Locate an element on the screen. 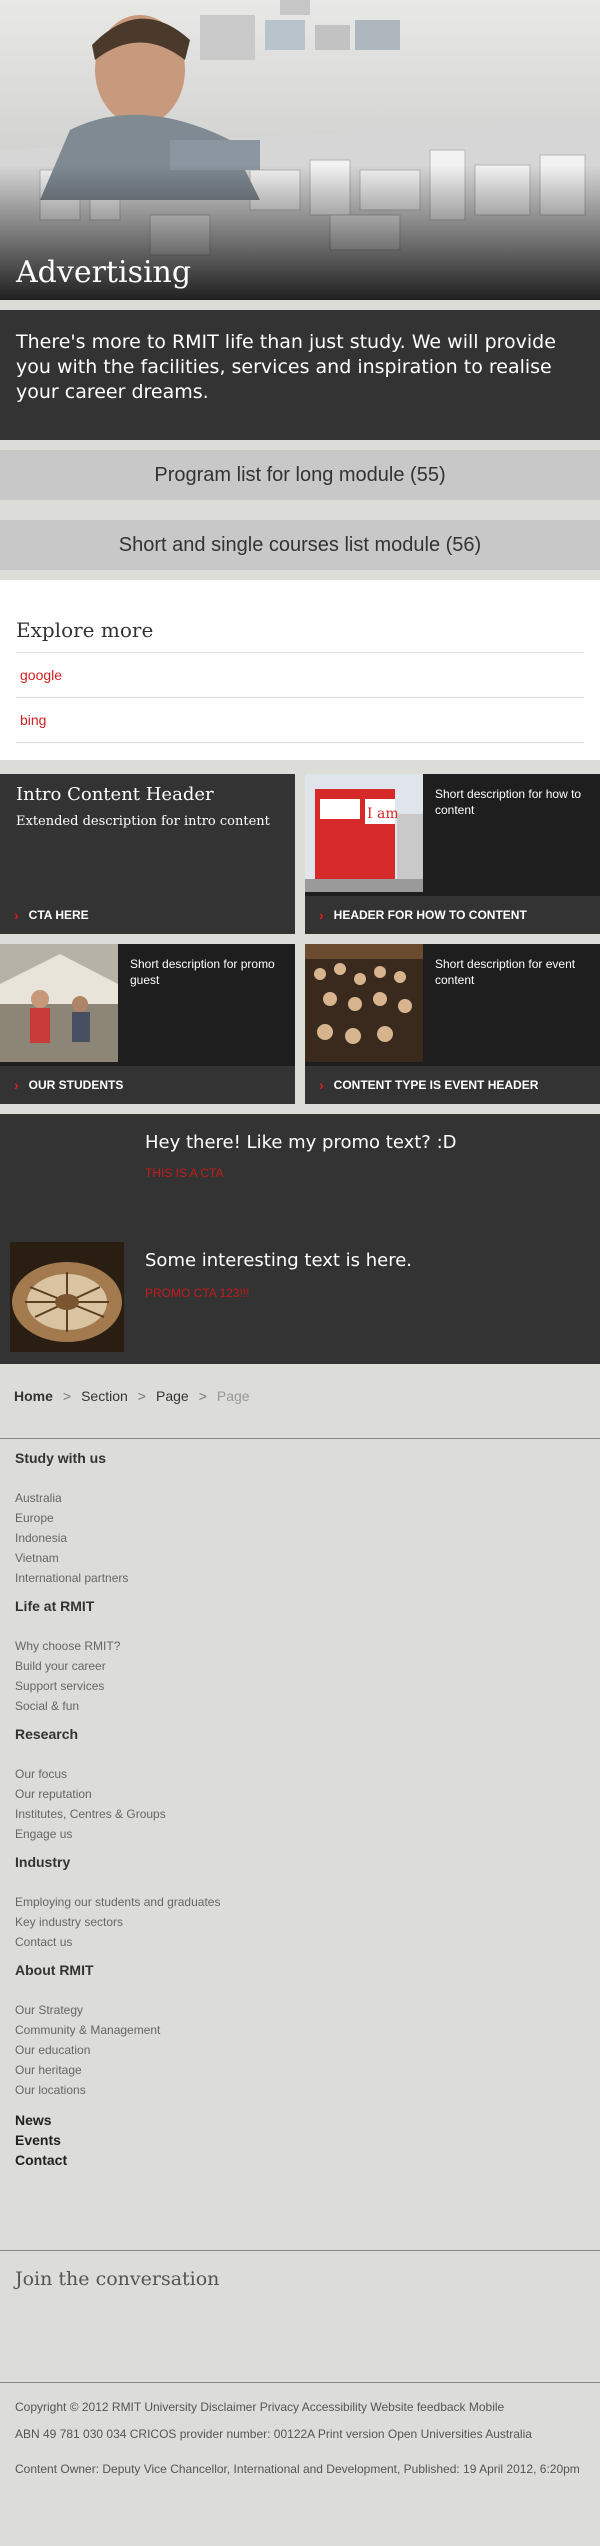  footer-link: Australia is located at coordinates (300, 1498).